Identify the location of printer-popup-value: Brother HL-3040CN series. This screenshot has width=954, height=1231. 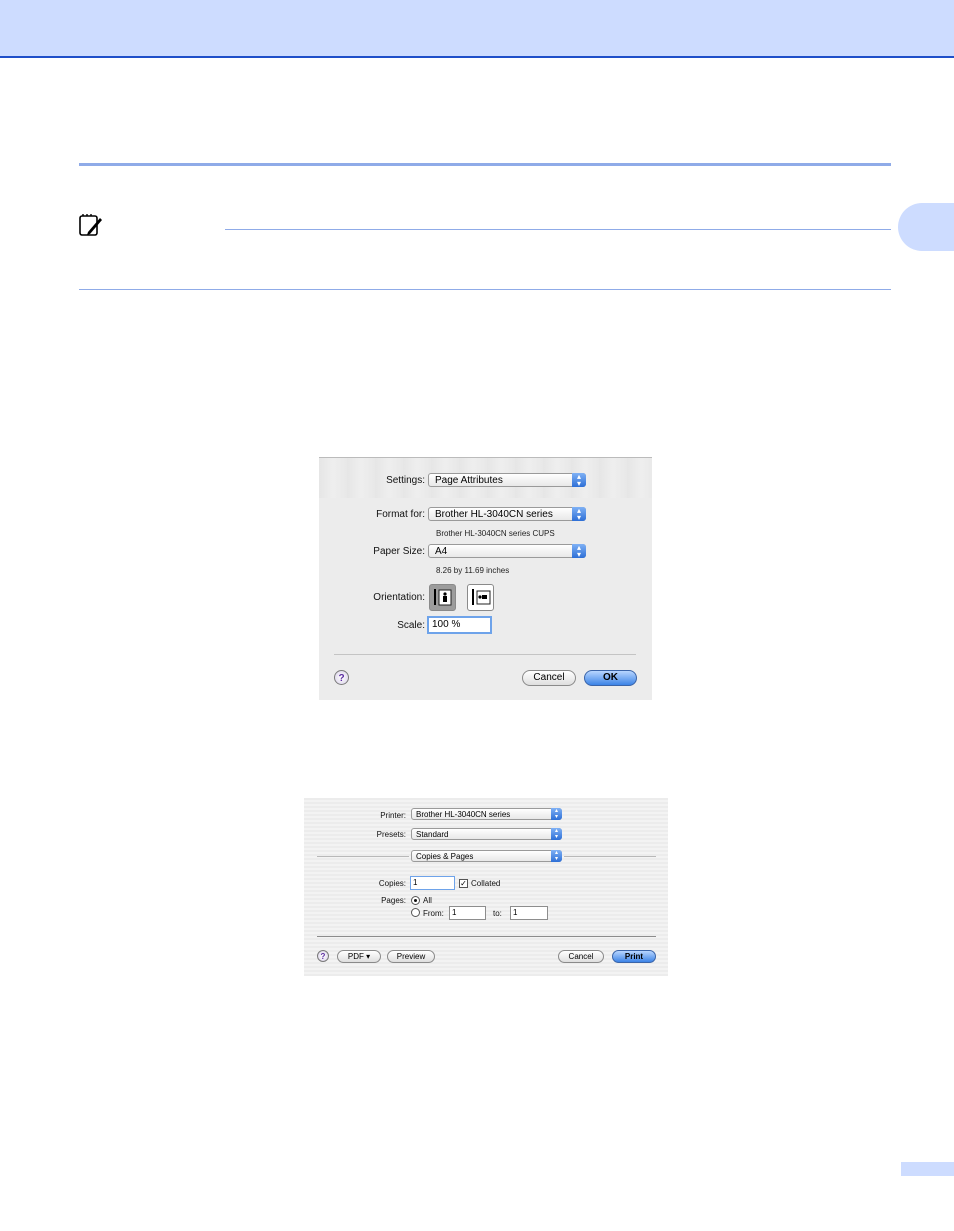
(463, 814).